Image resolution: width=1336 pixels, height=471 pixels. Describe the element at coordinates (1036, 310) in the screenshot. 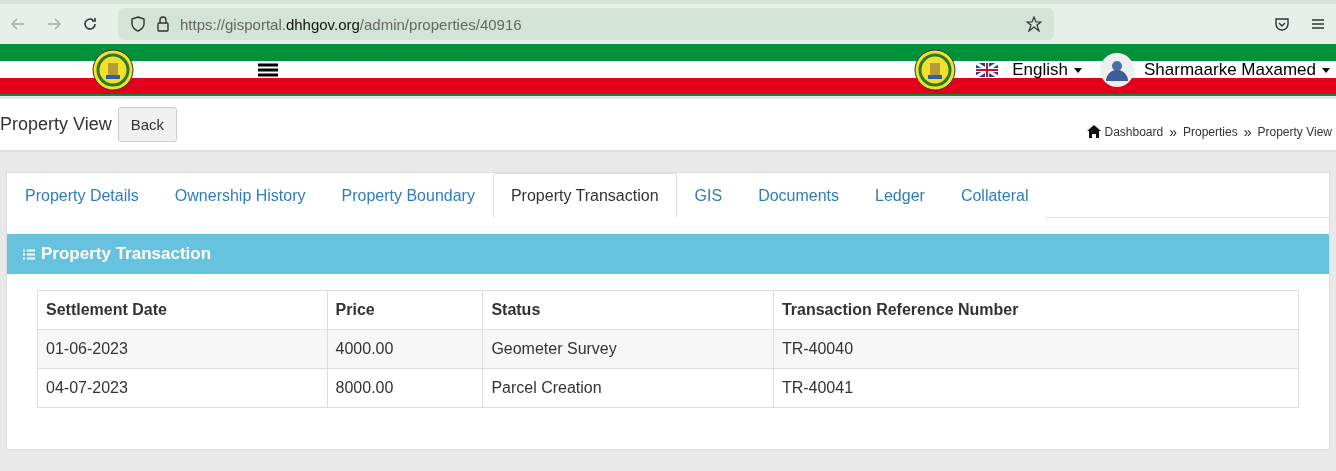

I see `column-header: Transaction Reference Number` at that location.